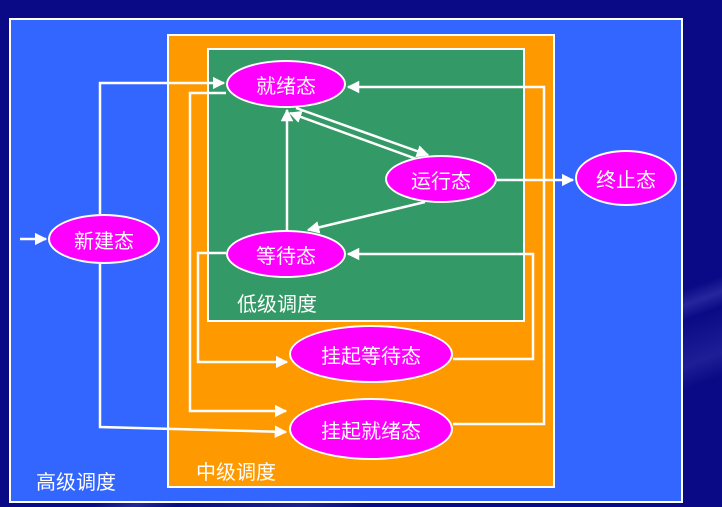 The width and height of the screenshot is (722, 507). What do you see at coordinates (441, 179) in the screenshot?
I see `state-running: 运行态` at bounding box center [441, 179].